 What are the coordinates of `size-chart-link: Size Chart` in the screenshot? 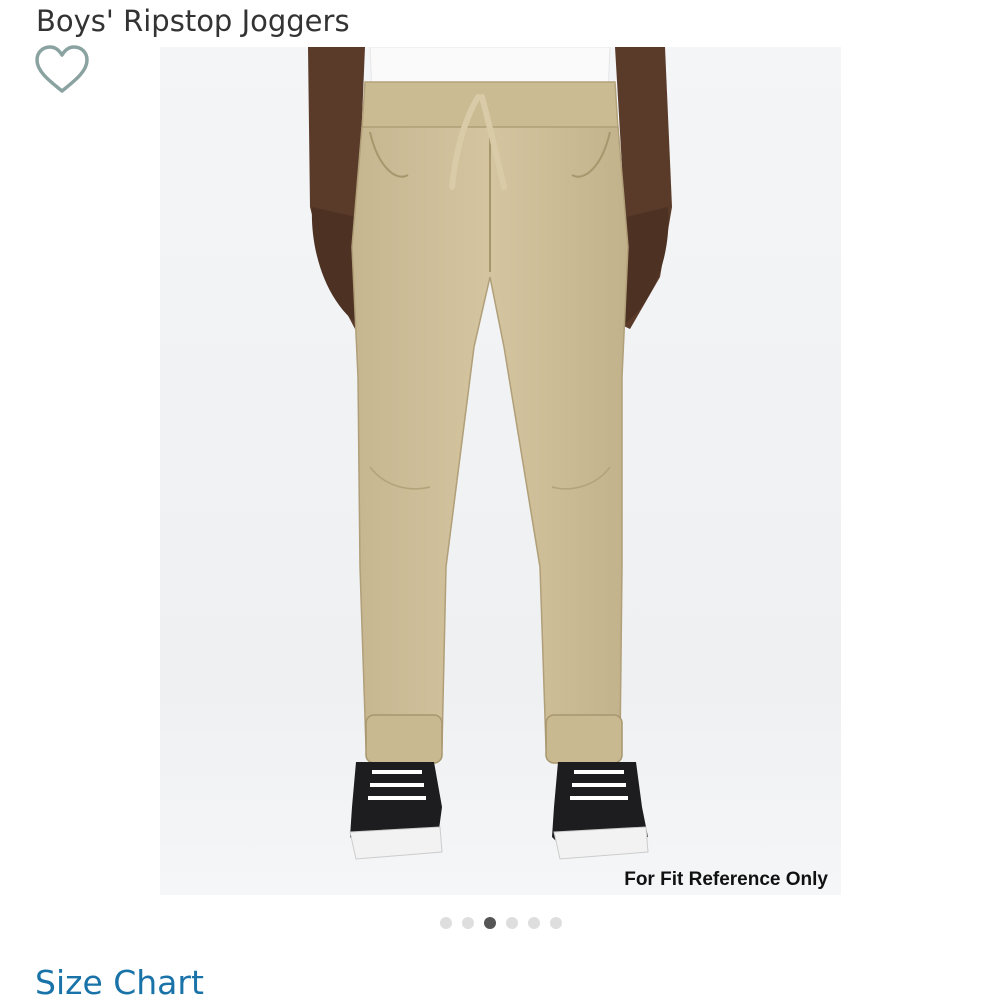 It's located at (119, 982).